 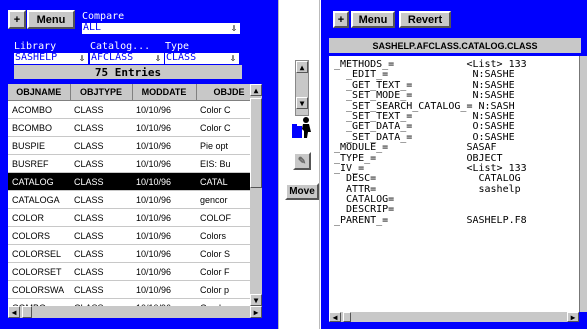 I want to click on table-row: COMBOCLASS10/10/96Combo, so click(x=135, y=302).